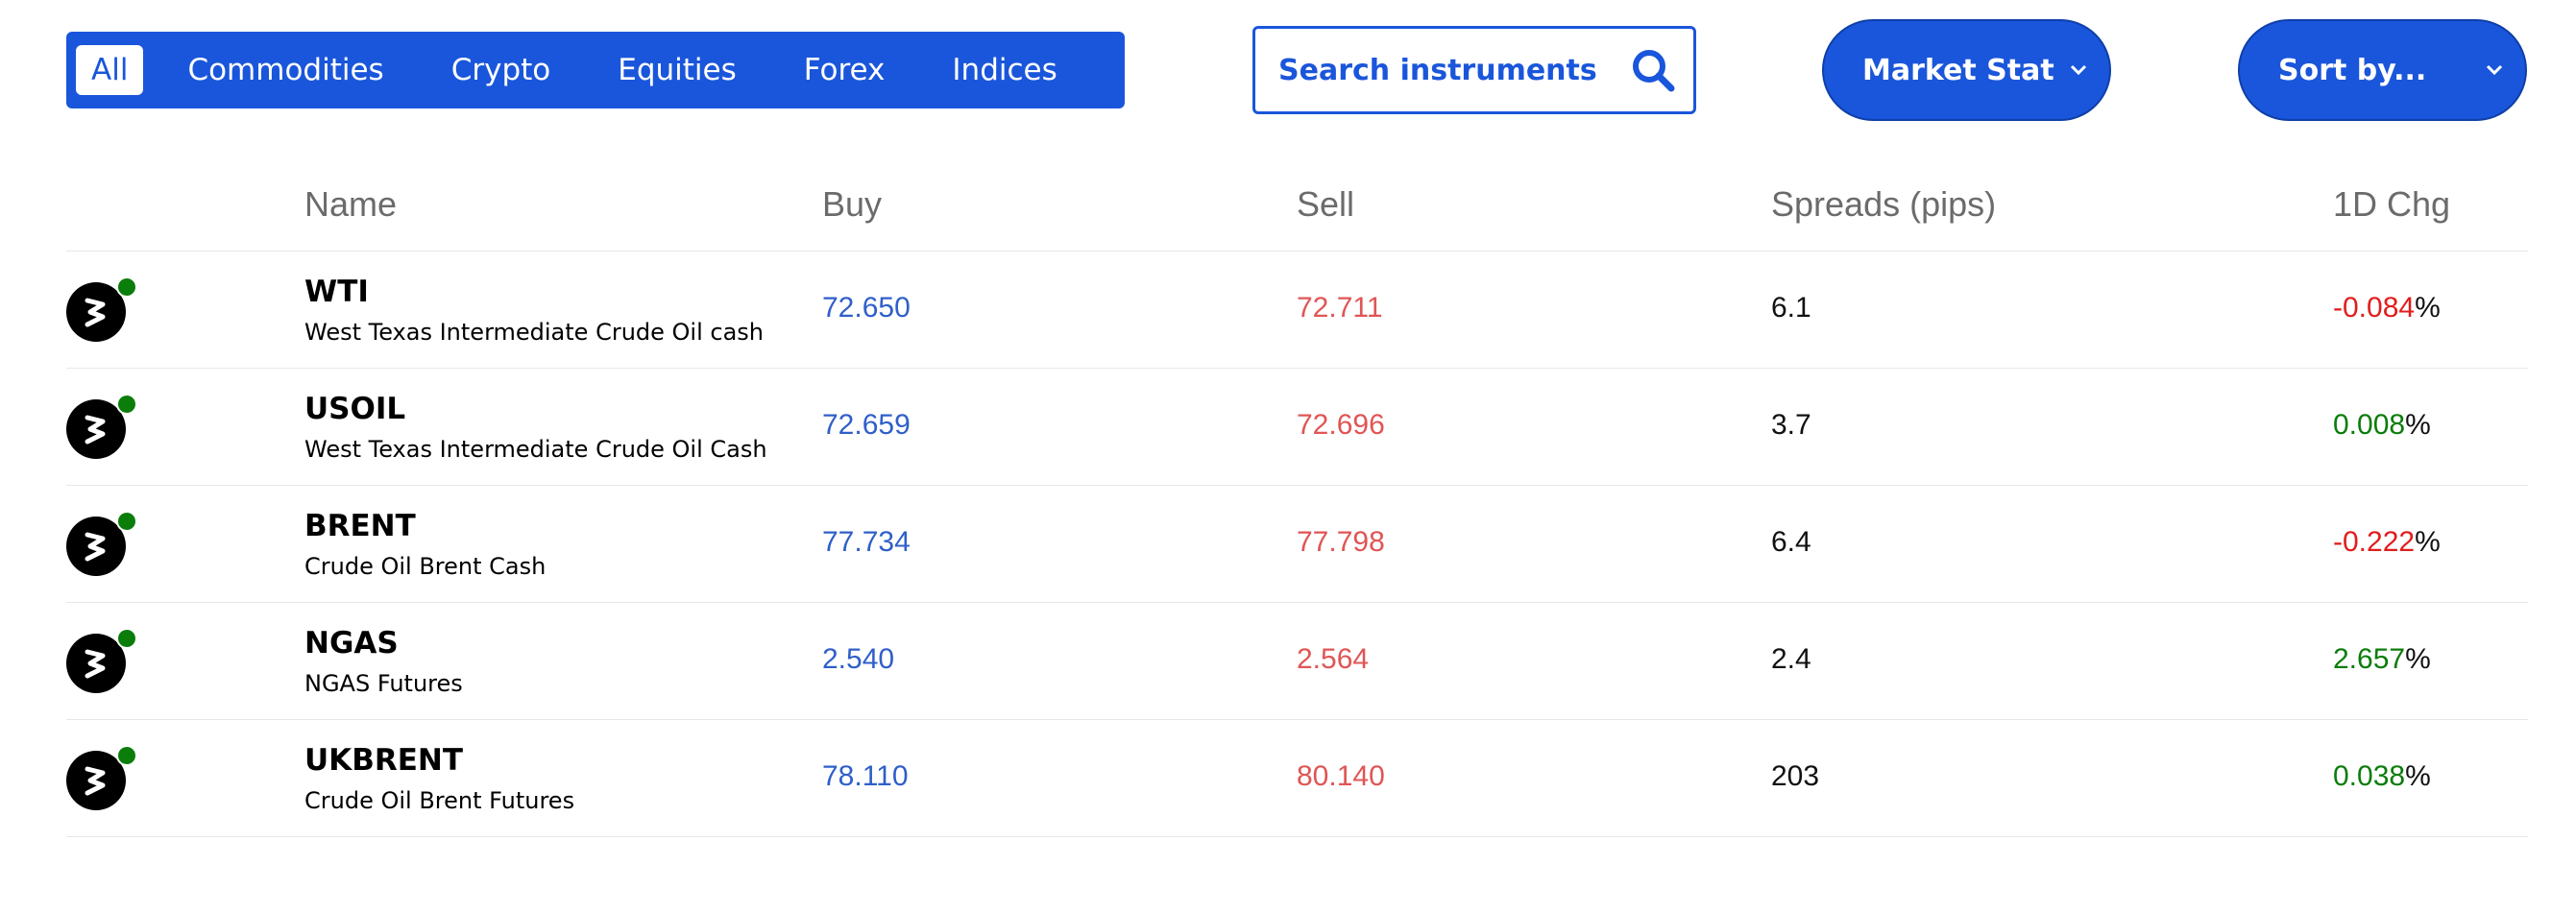 The image size is (2576, 913). What do you see at coordinates (1791, 308) in the screenshot?
I see `spread-value: 6.1` at bounding box center [1791, 308].